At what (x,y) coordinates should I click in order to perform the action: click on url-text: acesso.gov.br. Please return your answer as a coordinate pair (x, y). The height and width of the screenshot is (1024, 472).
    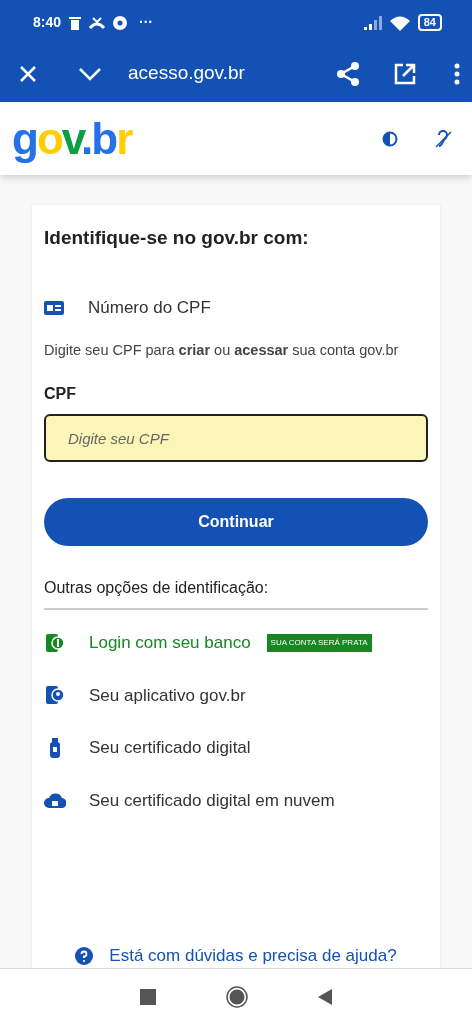
    Looking at the image, I should click on (187, 73).